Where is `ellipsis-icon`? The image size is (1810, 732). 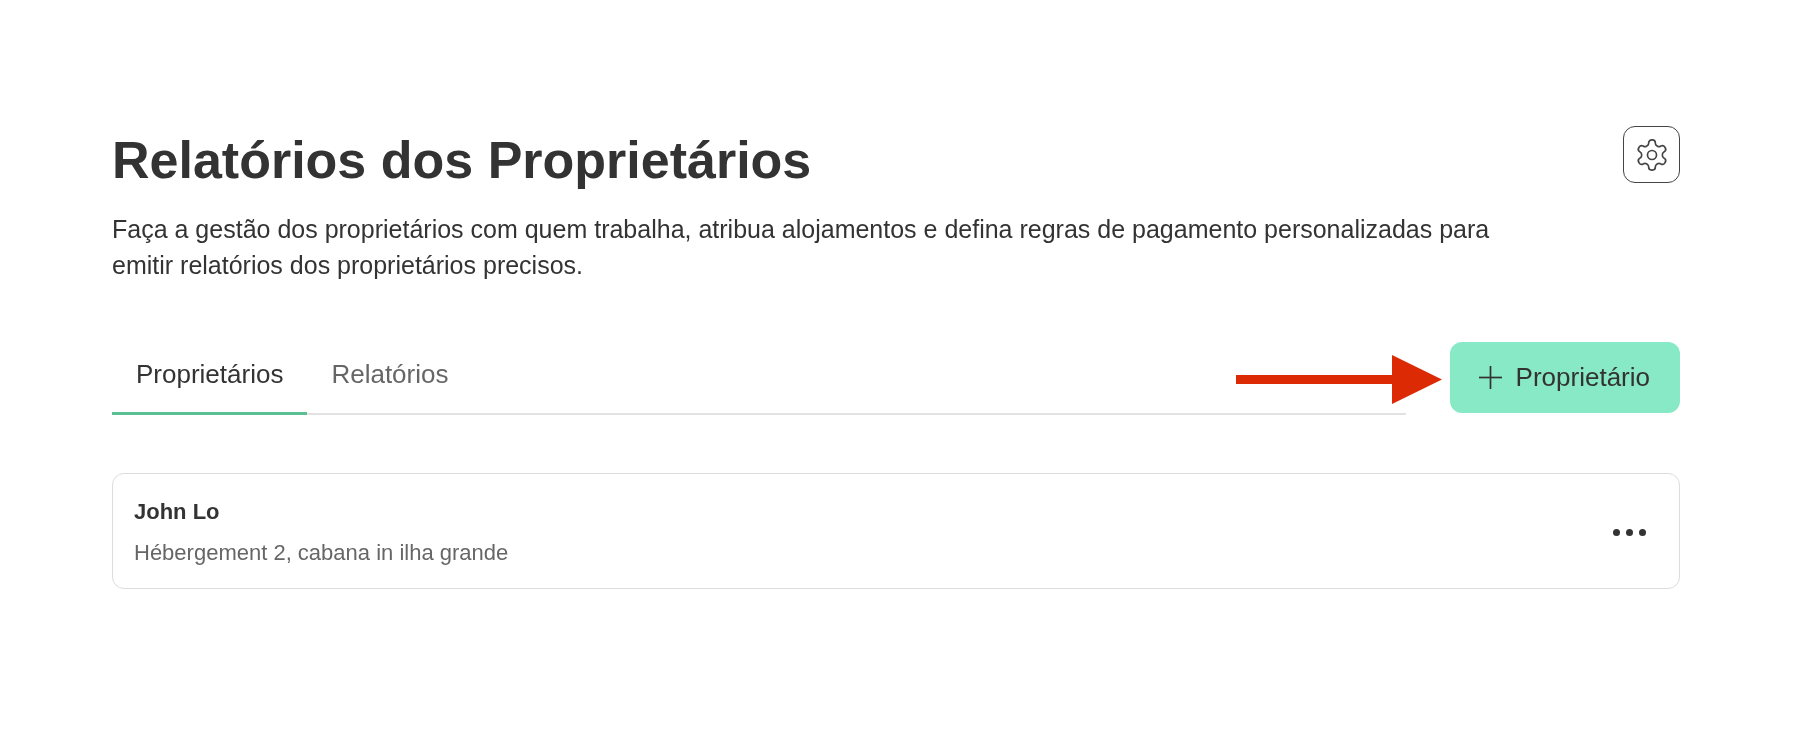 ellipsis-icon is located at coordinates (1629, 532).